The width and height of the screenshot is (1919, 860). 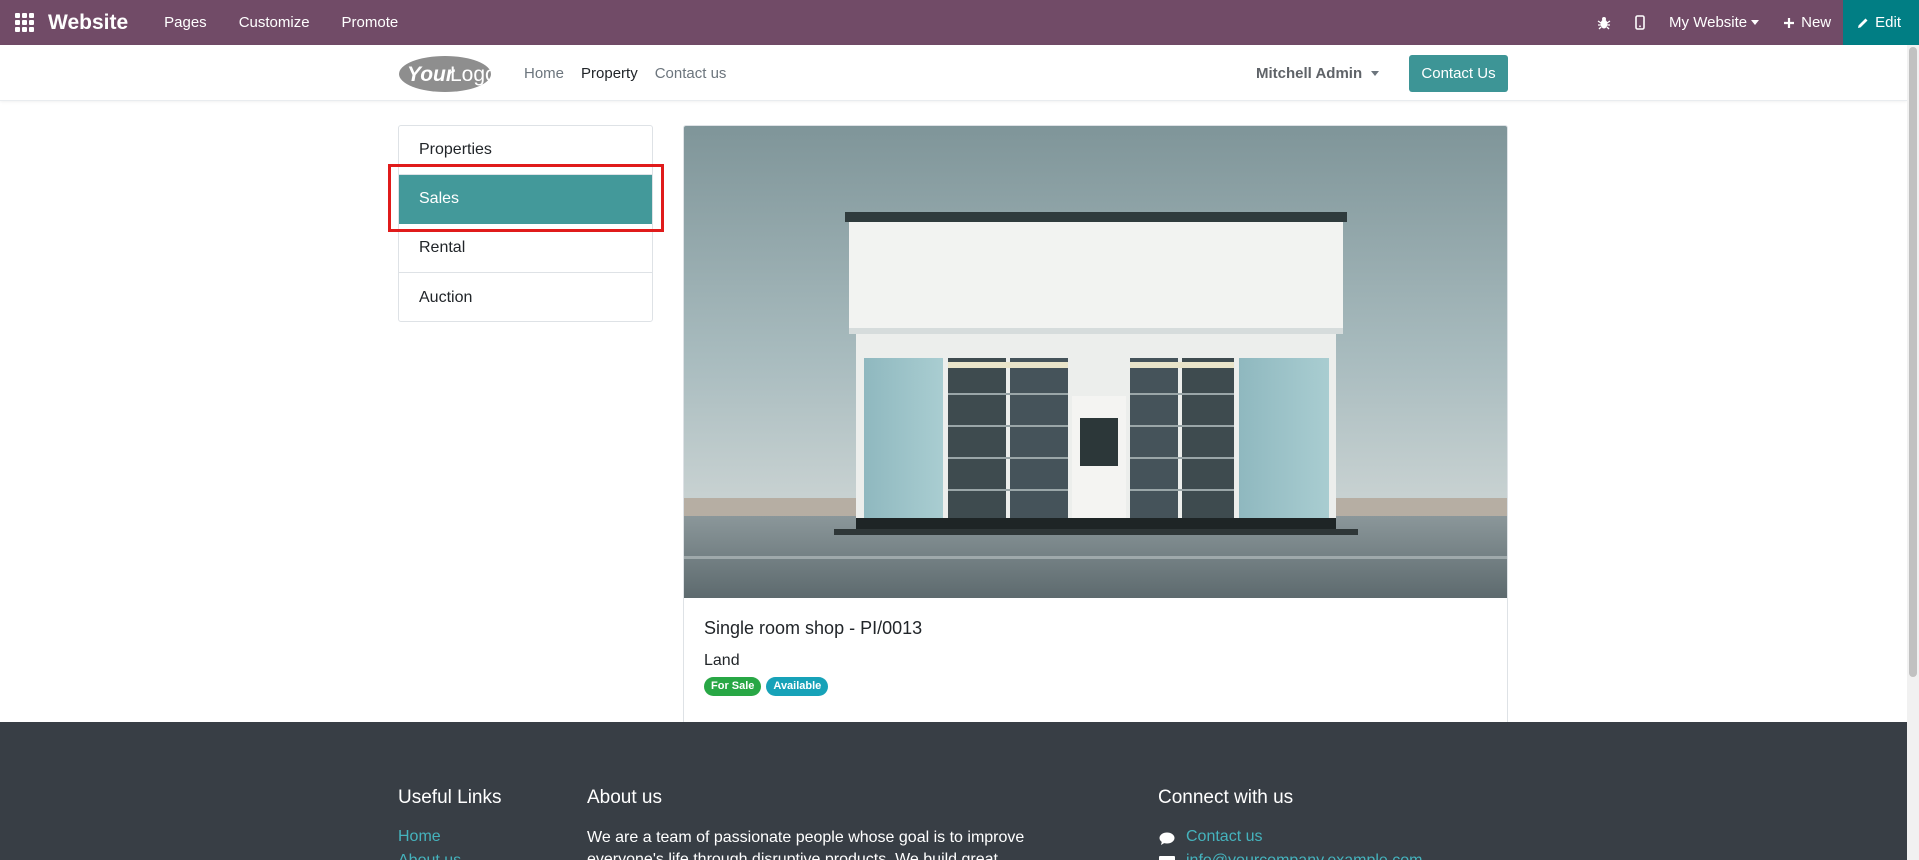 I want to click on contact-us-button: Contact Us, so click(x=1458, y=73).